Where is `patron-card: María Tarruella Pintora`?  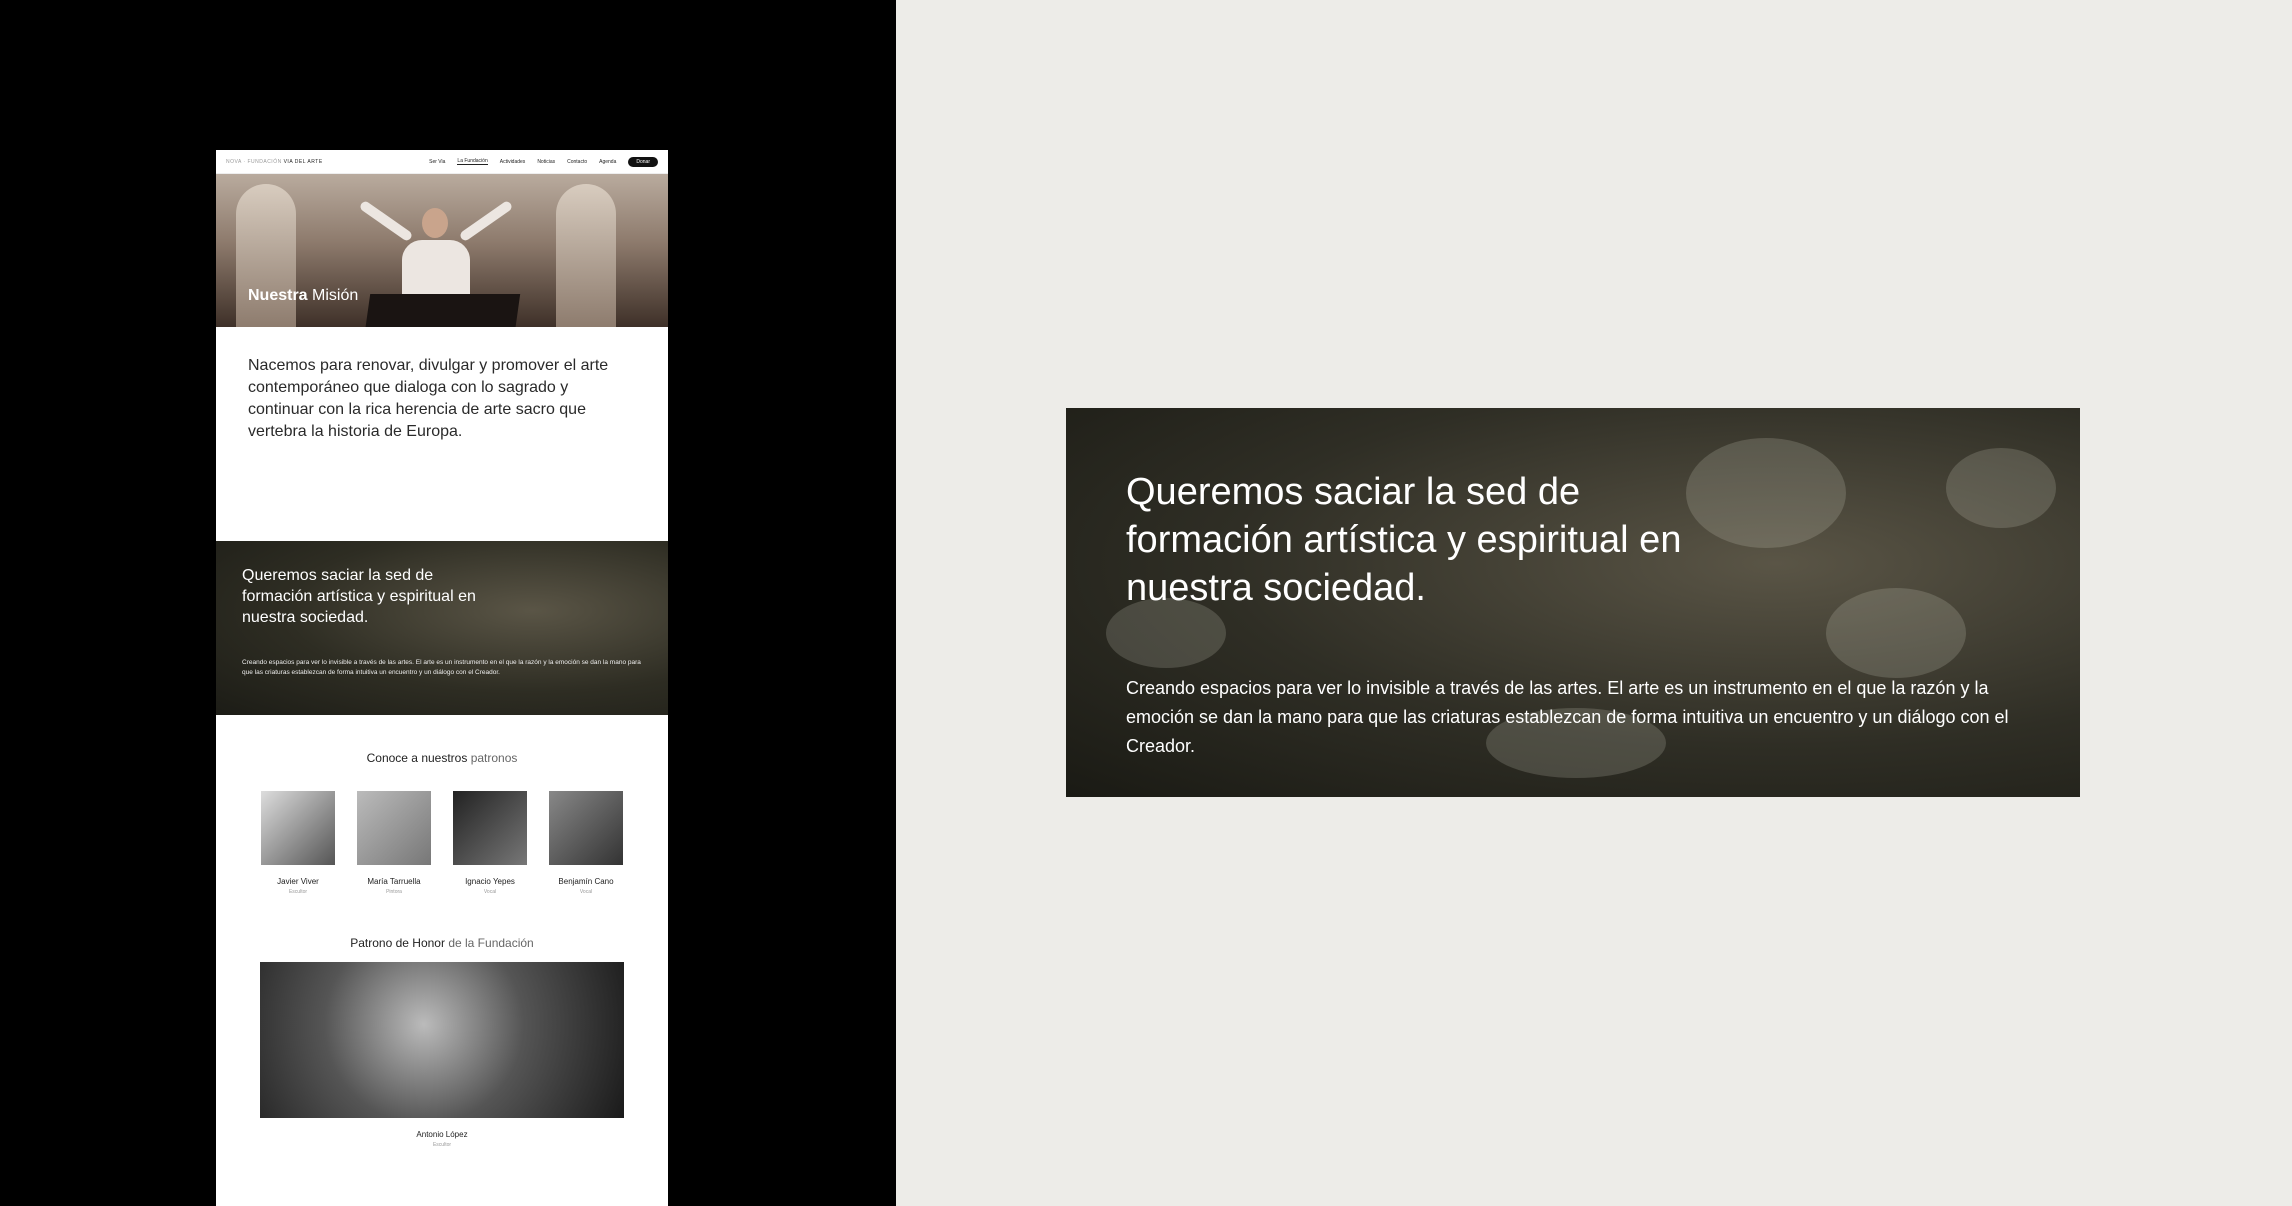
patron-card: María Tarruella Pintora is located at coordinates (394, 843).